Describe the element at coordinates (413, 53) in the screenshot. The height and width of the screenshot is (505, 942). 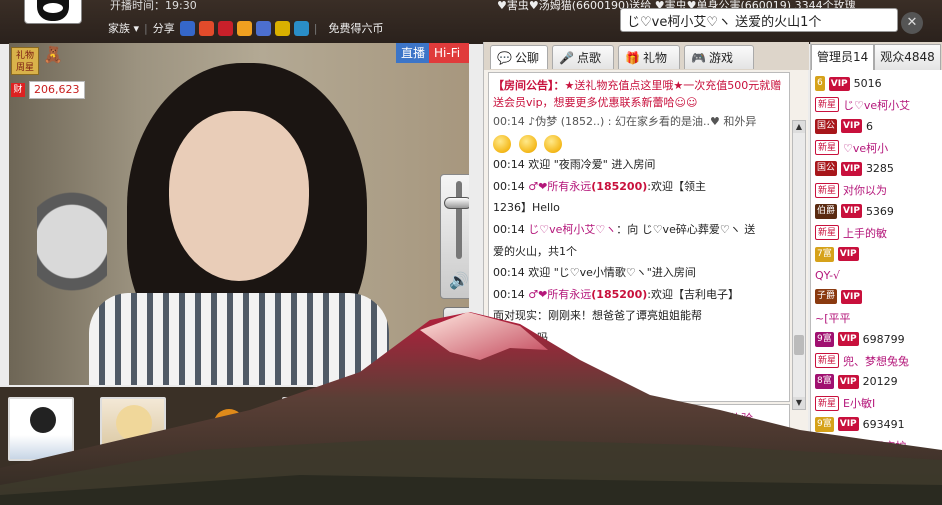
I see `live-button: 直播` at that location.